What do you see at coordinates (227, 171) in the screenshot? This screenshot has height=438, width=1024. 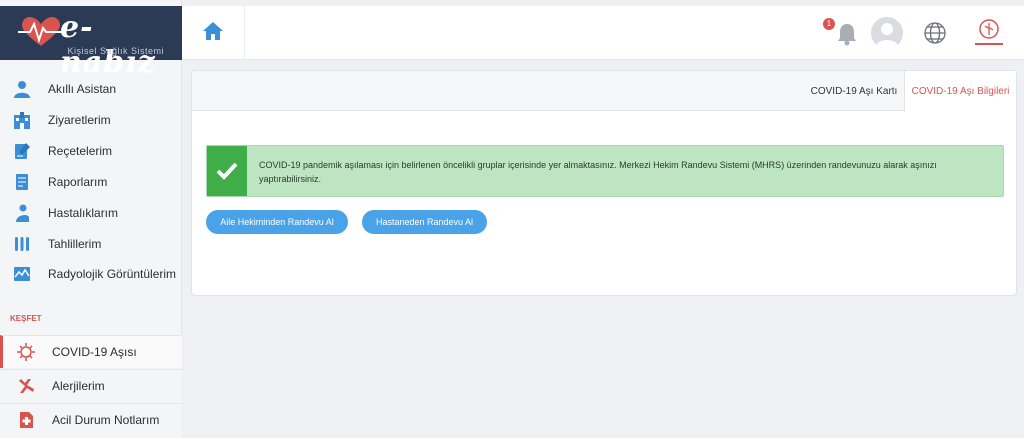 I see `checkmark-icon` at bounding box center [227, 171].